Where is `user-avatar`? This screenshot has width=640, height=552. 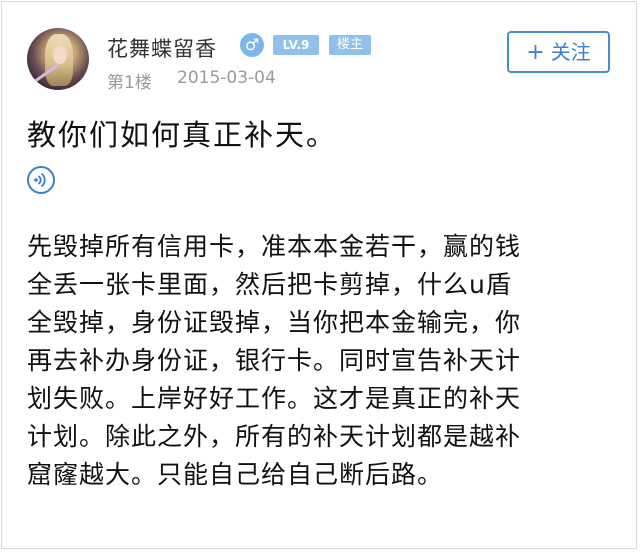
user-avatar is located at coordinates (58, 59).